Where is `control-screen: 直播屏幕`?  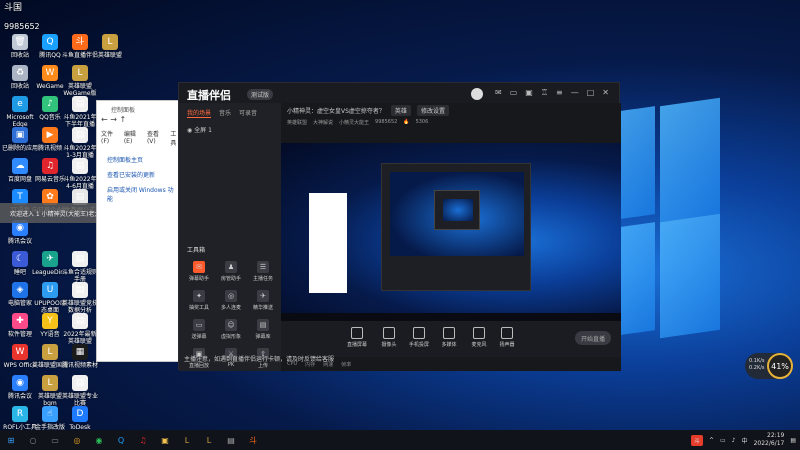
control-screen: 直播屏幕 is located at coordinates (357, 337).